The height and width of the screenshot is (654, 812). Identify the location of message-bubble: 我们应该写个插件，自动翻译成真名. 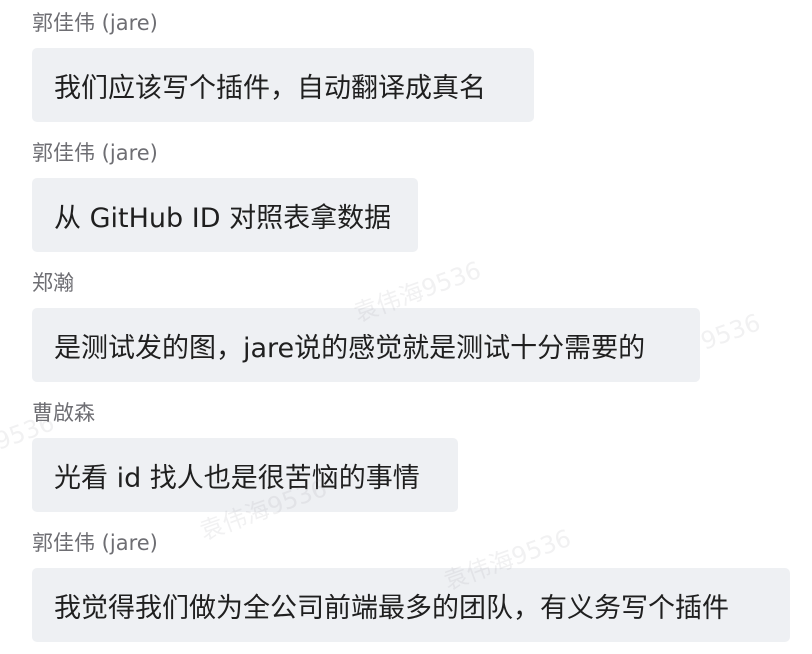
(283, 85).